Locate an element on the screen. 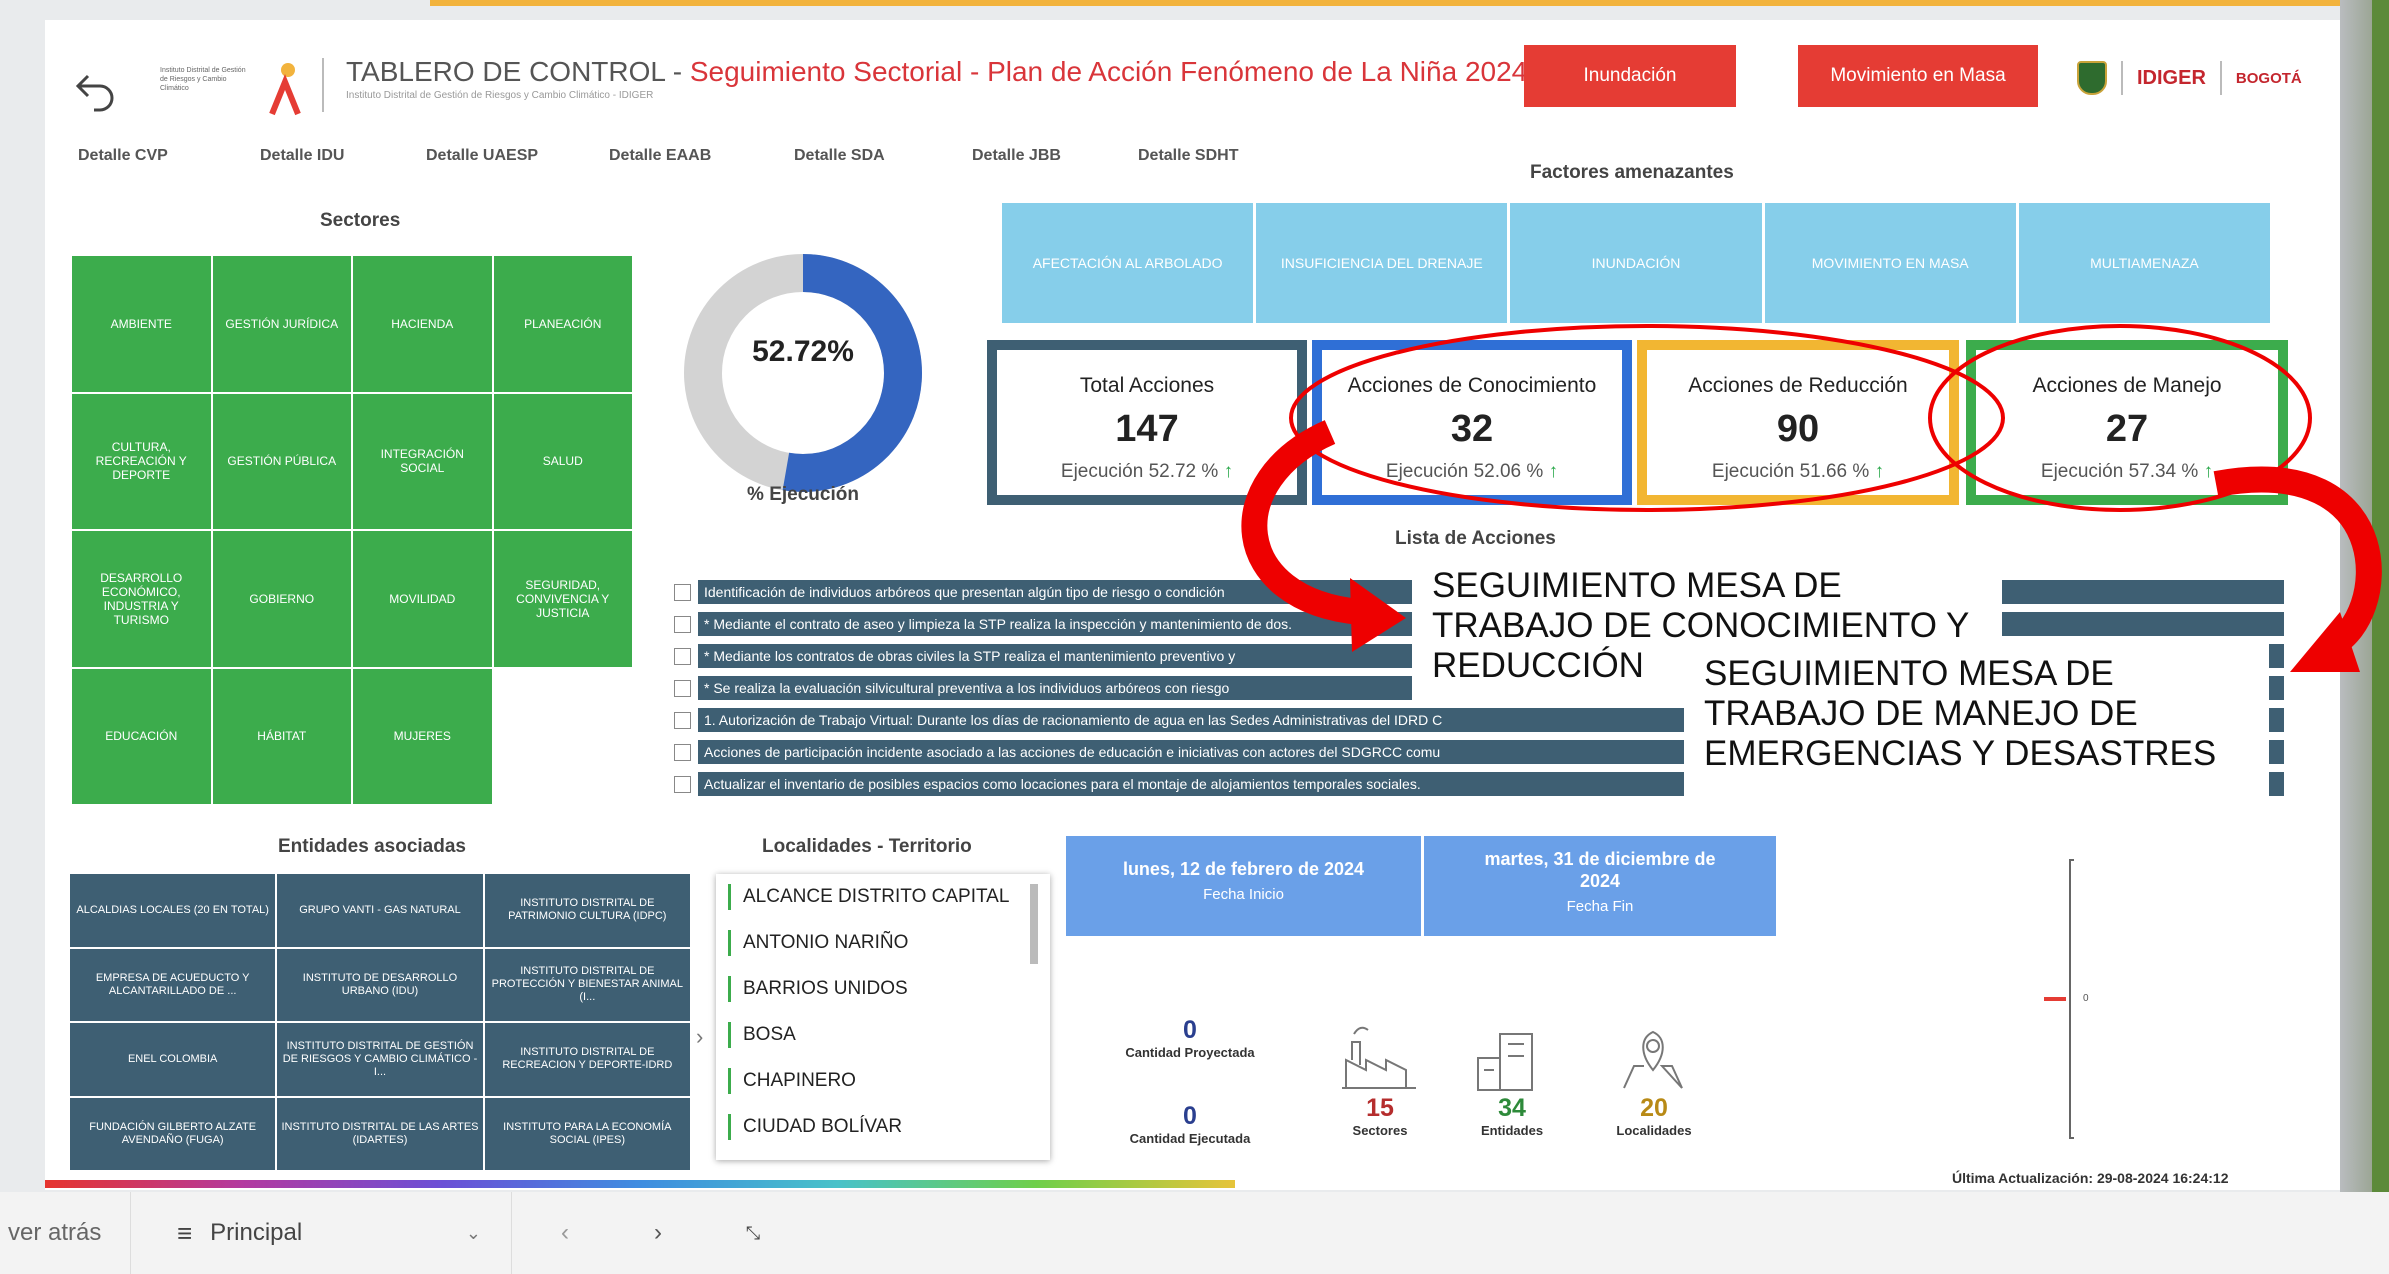  tab-detalle-cvp: Detalle CVP is located at coordinates (123, 156).